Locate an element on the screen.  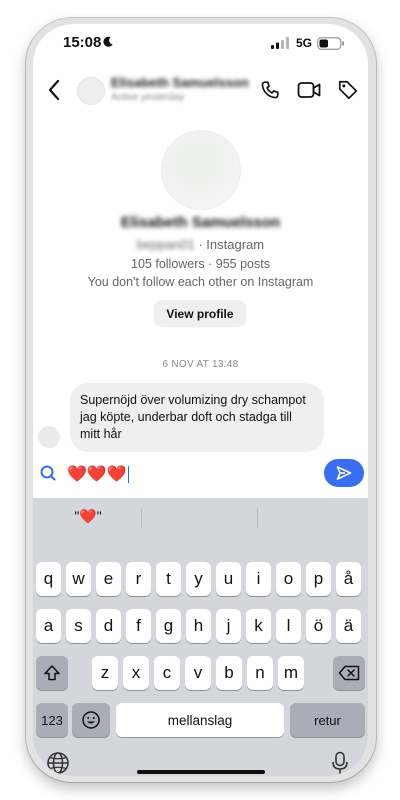
text-caret is located at coordinates (128, 474).